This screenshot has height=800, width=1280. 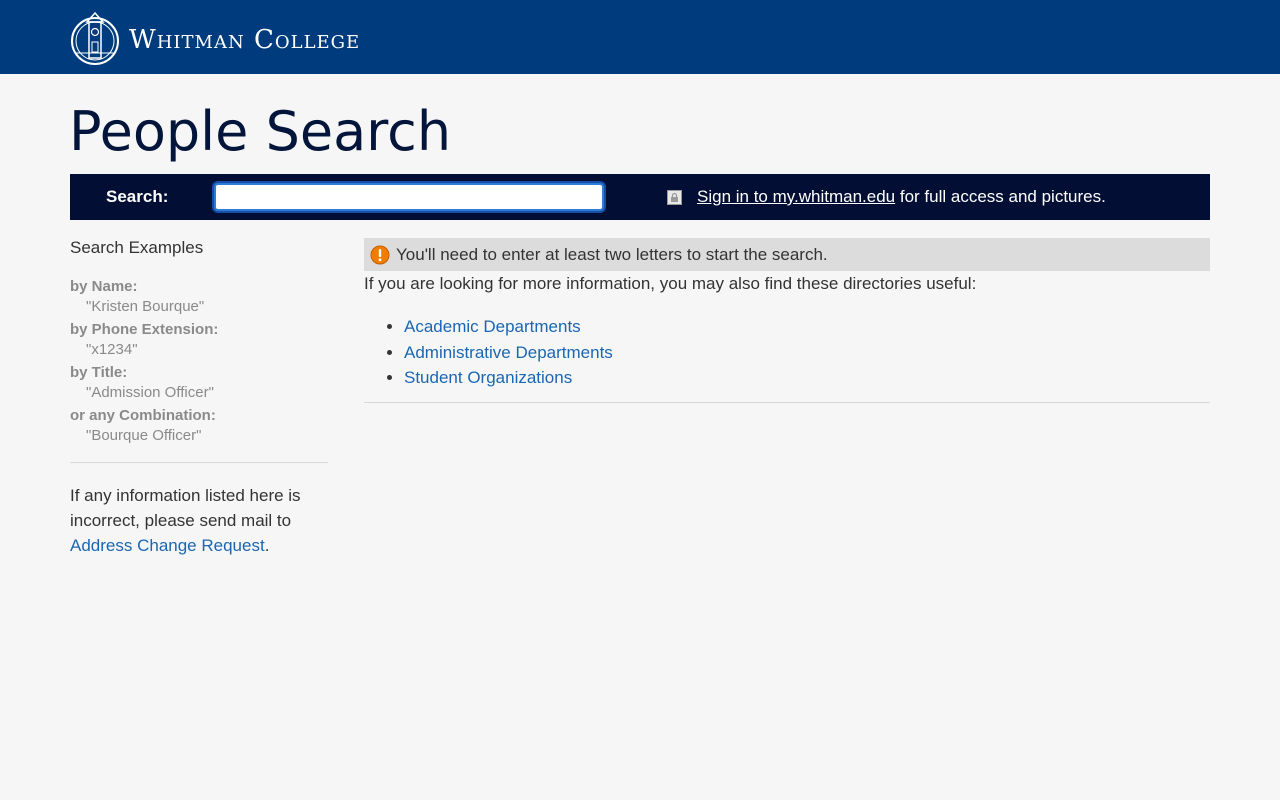 I want to click on example-value: "Kristen Bourque", so click(x=145, y=306).